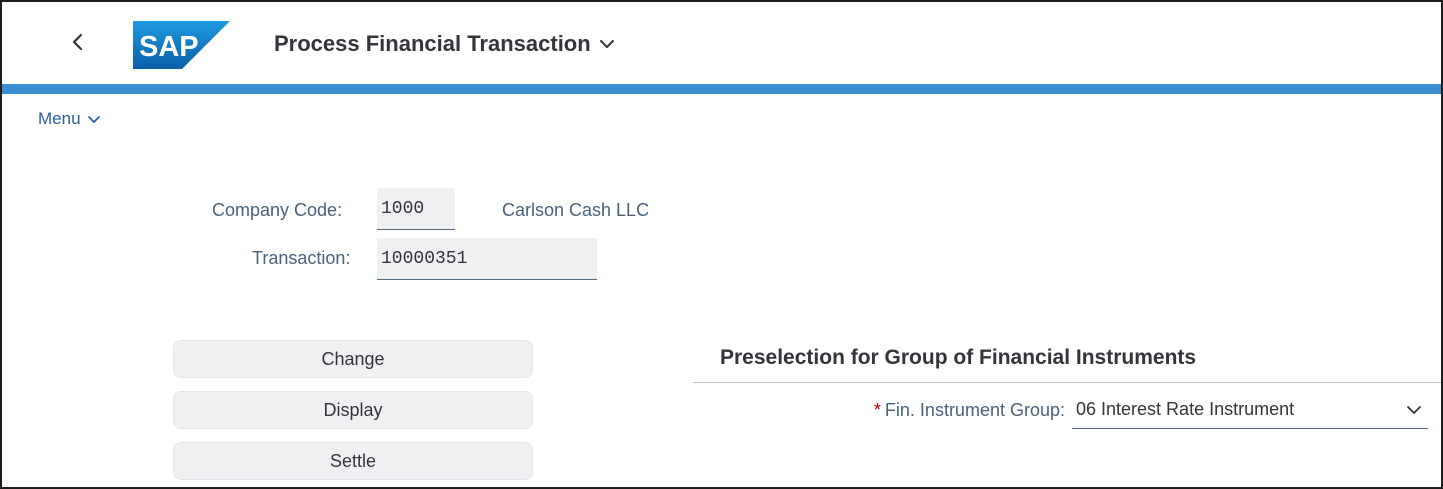 The image size is (1443, 489). What do you see at coordinates (353, 359) in the screenshot?
I see `change-button: Change` at bounding box center [353, 359].